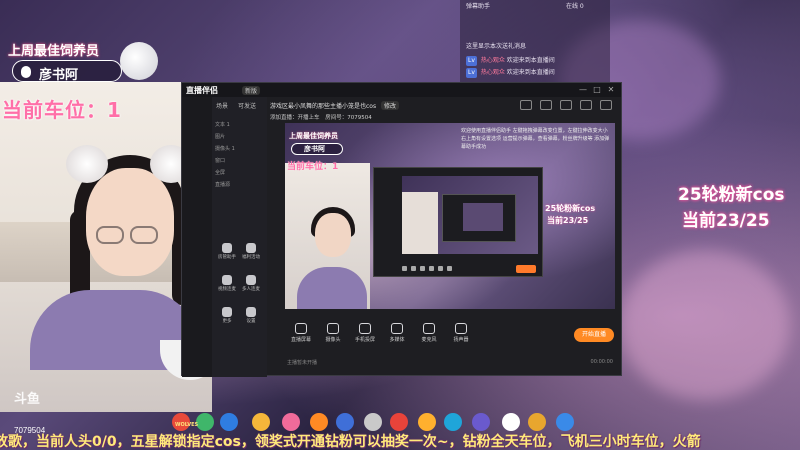  What do you see at coordinates (586, 105) in the screenshot?
I see `more-options-icon` at bounding box center [586, 105].